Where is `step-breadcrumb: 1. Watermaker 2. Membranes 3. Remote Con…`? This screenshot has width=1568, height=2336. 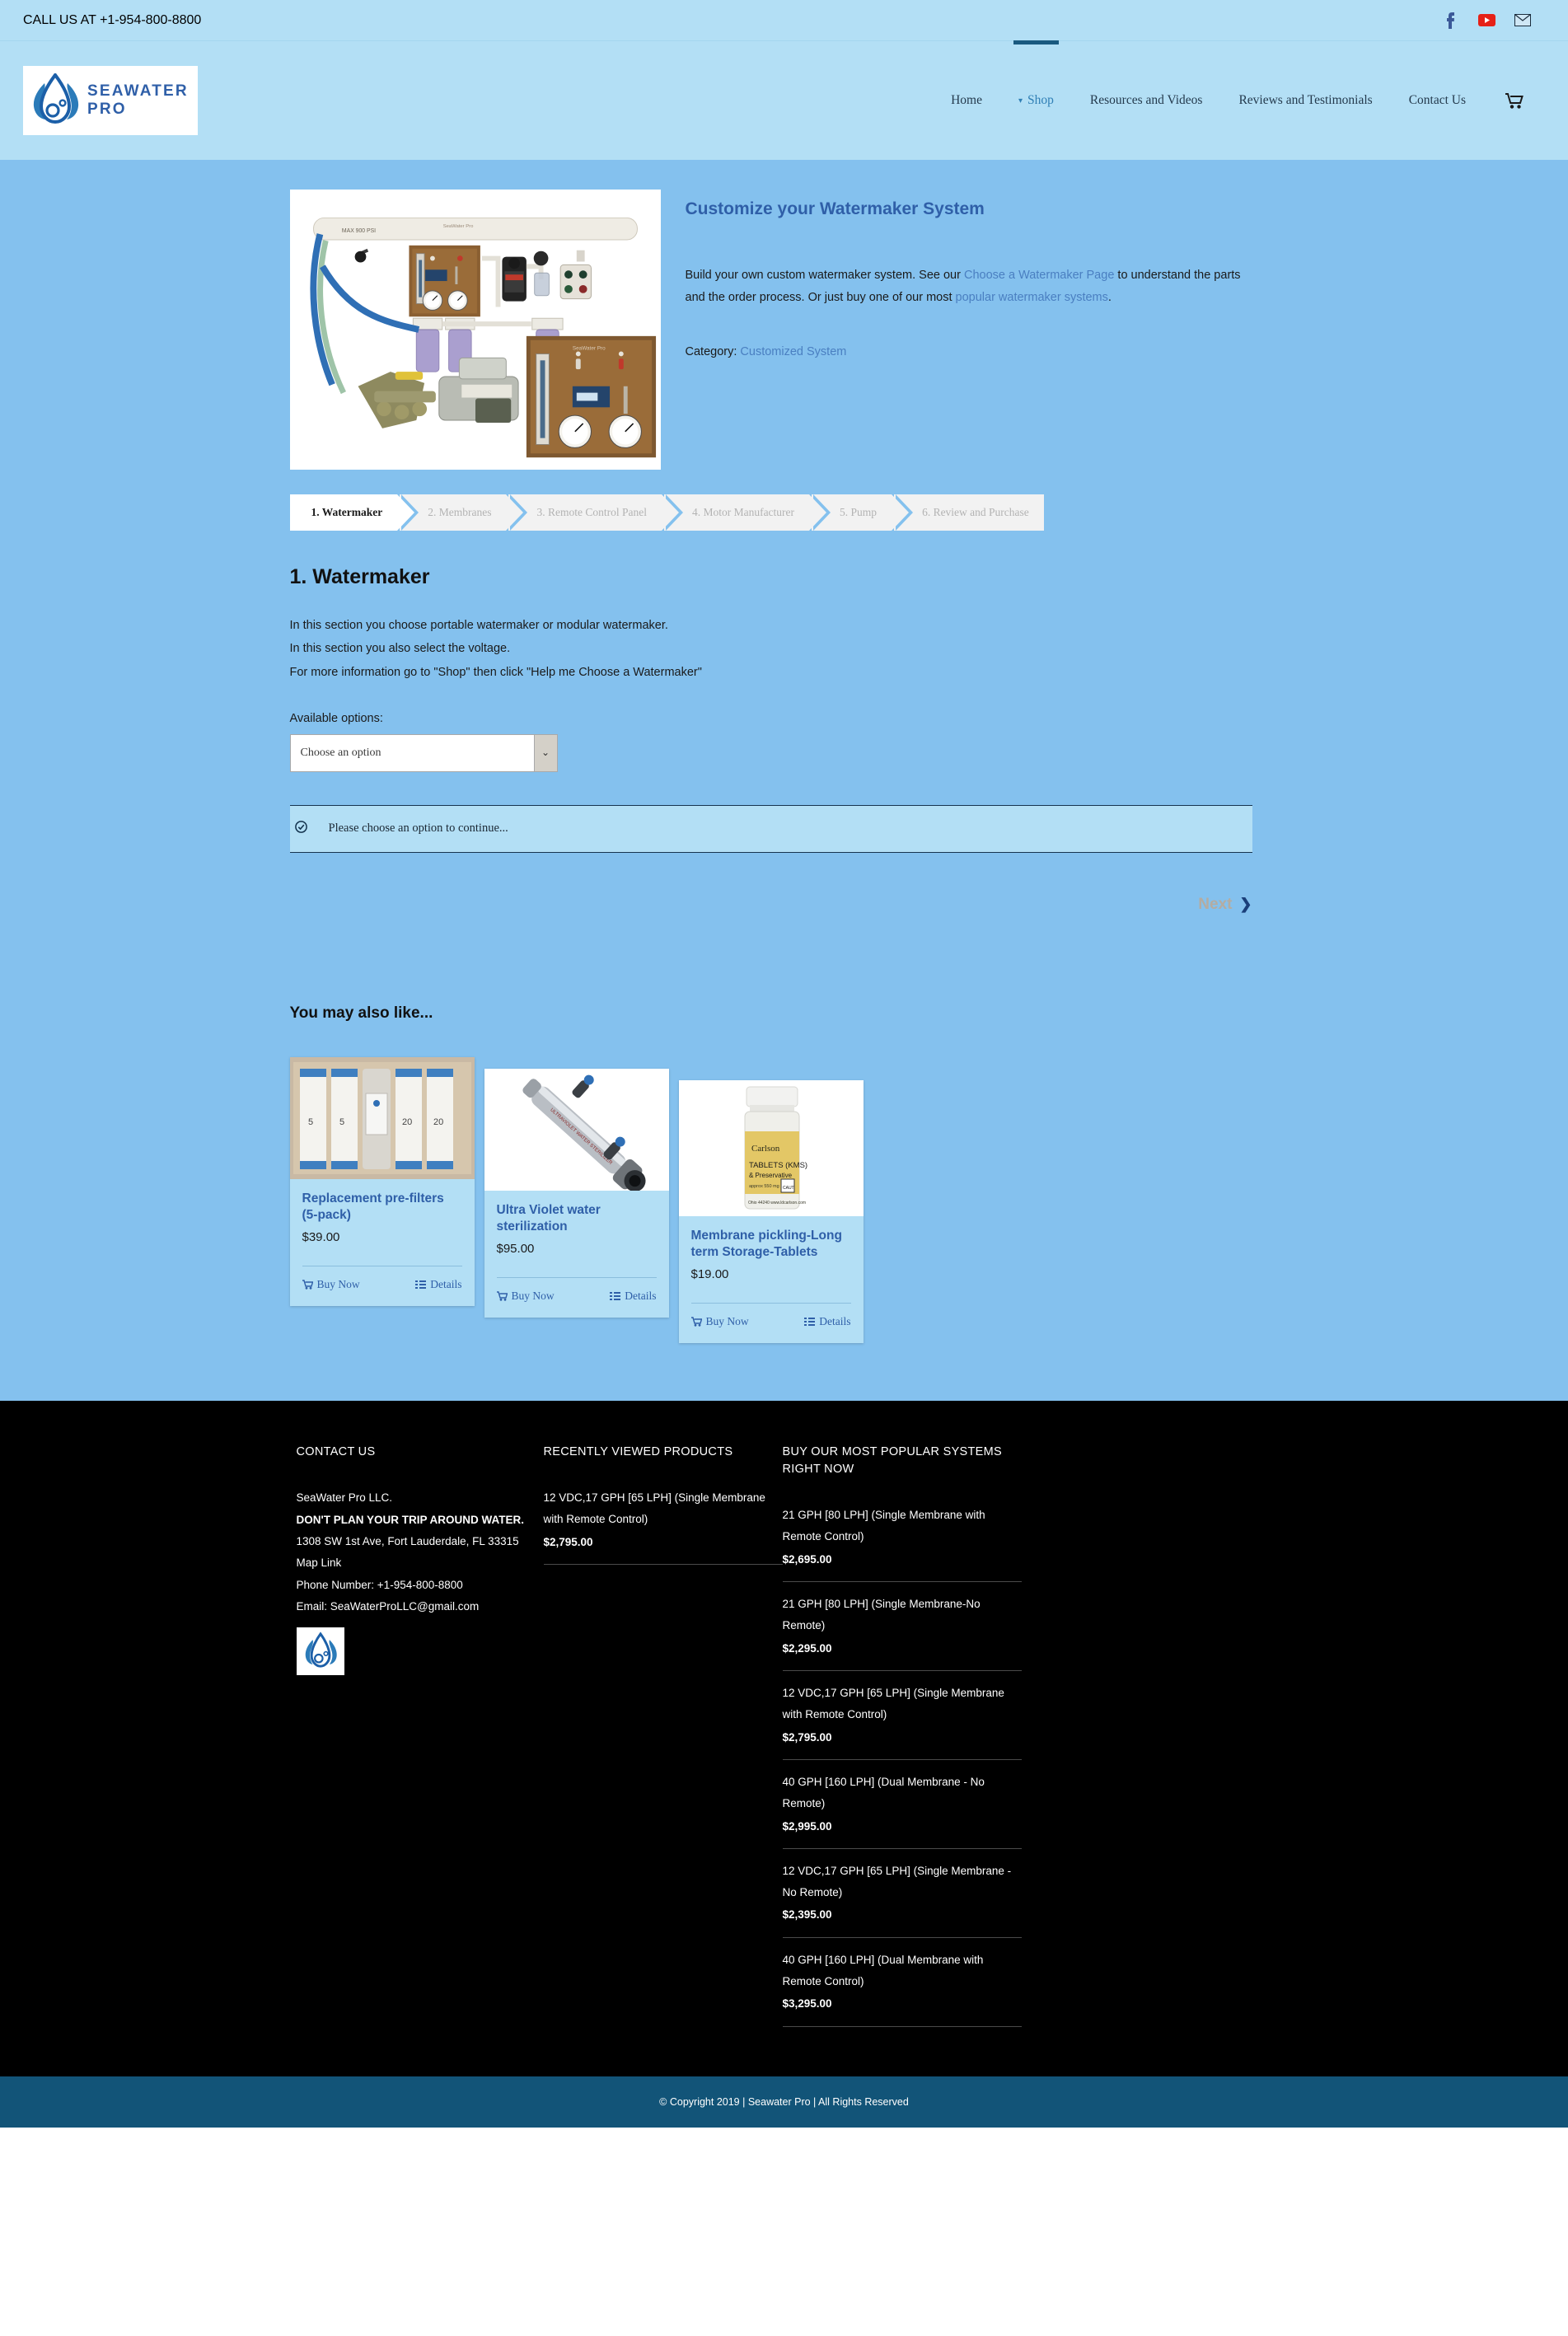
step-breadcrumb: 1. Watermaker 2. Membranes 3. Remote Con… is located at coordinates (784, 512).